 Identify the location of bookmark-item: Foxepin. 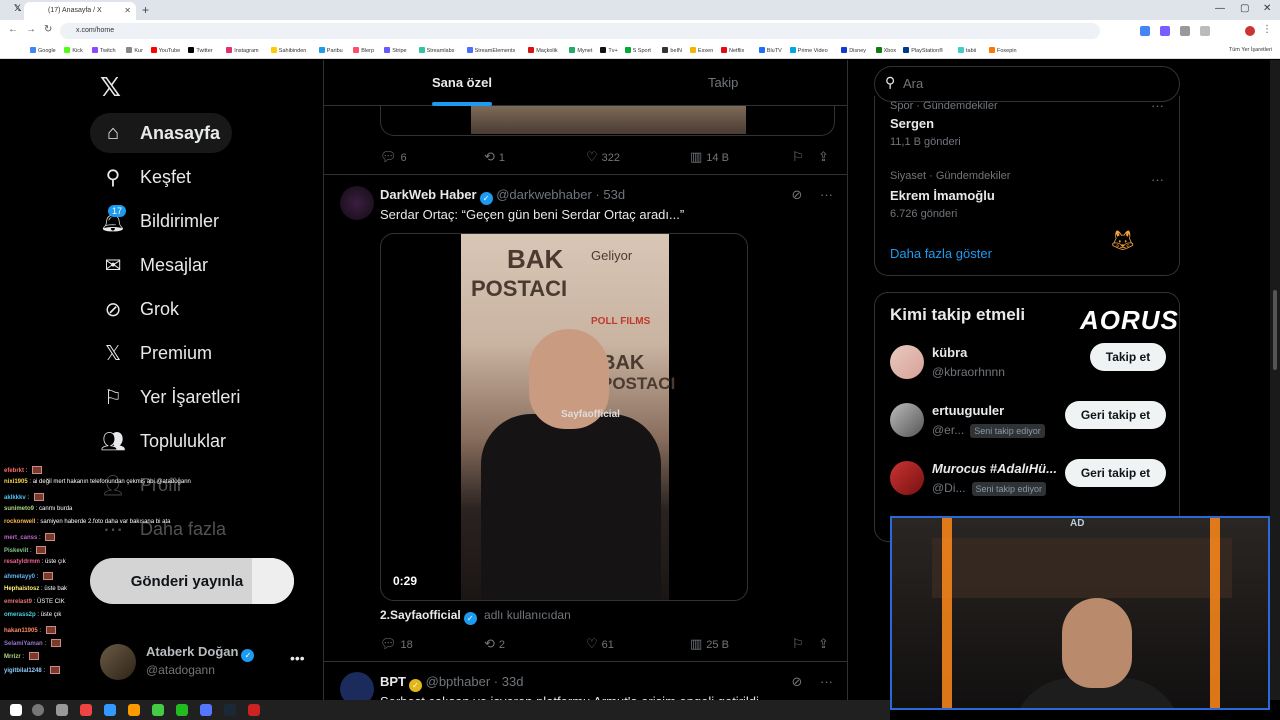
(1003, 50).